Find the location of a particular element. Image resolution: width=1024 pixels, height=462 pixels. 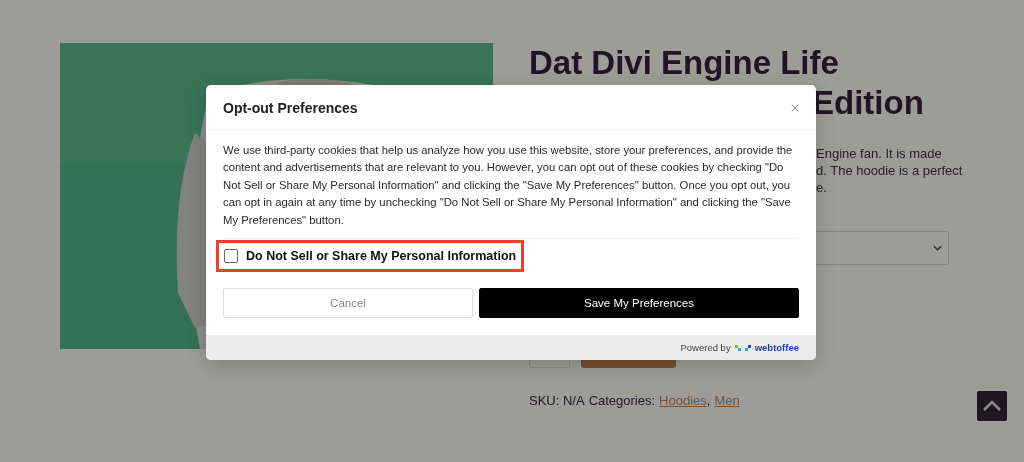

brand-name: webtoffee is located at coordinates (776, 348).